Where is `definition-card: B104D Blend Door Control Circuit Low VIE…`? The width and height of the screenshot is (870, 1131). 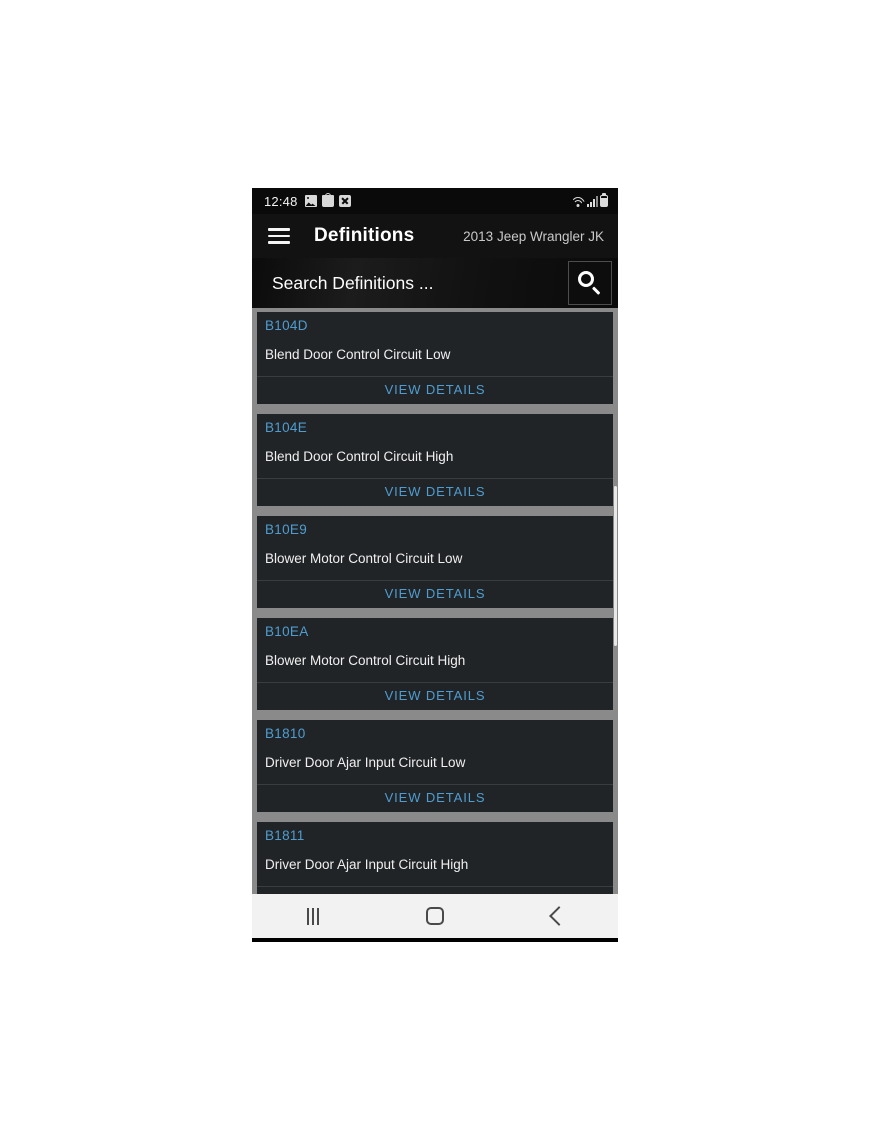
definition-card: B104D Blend Door Control Circuit Low VIE… is located at coordinates (435, 358).